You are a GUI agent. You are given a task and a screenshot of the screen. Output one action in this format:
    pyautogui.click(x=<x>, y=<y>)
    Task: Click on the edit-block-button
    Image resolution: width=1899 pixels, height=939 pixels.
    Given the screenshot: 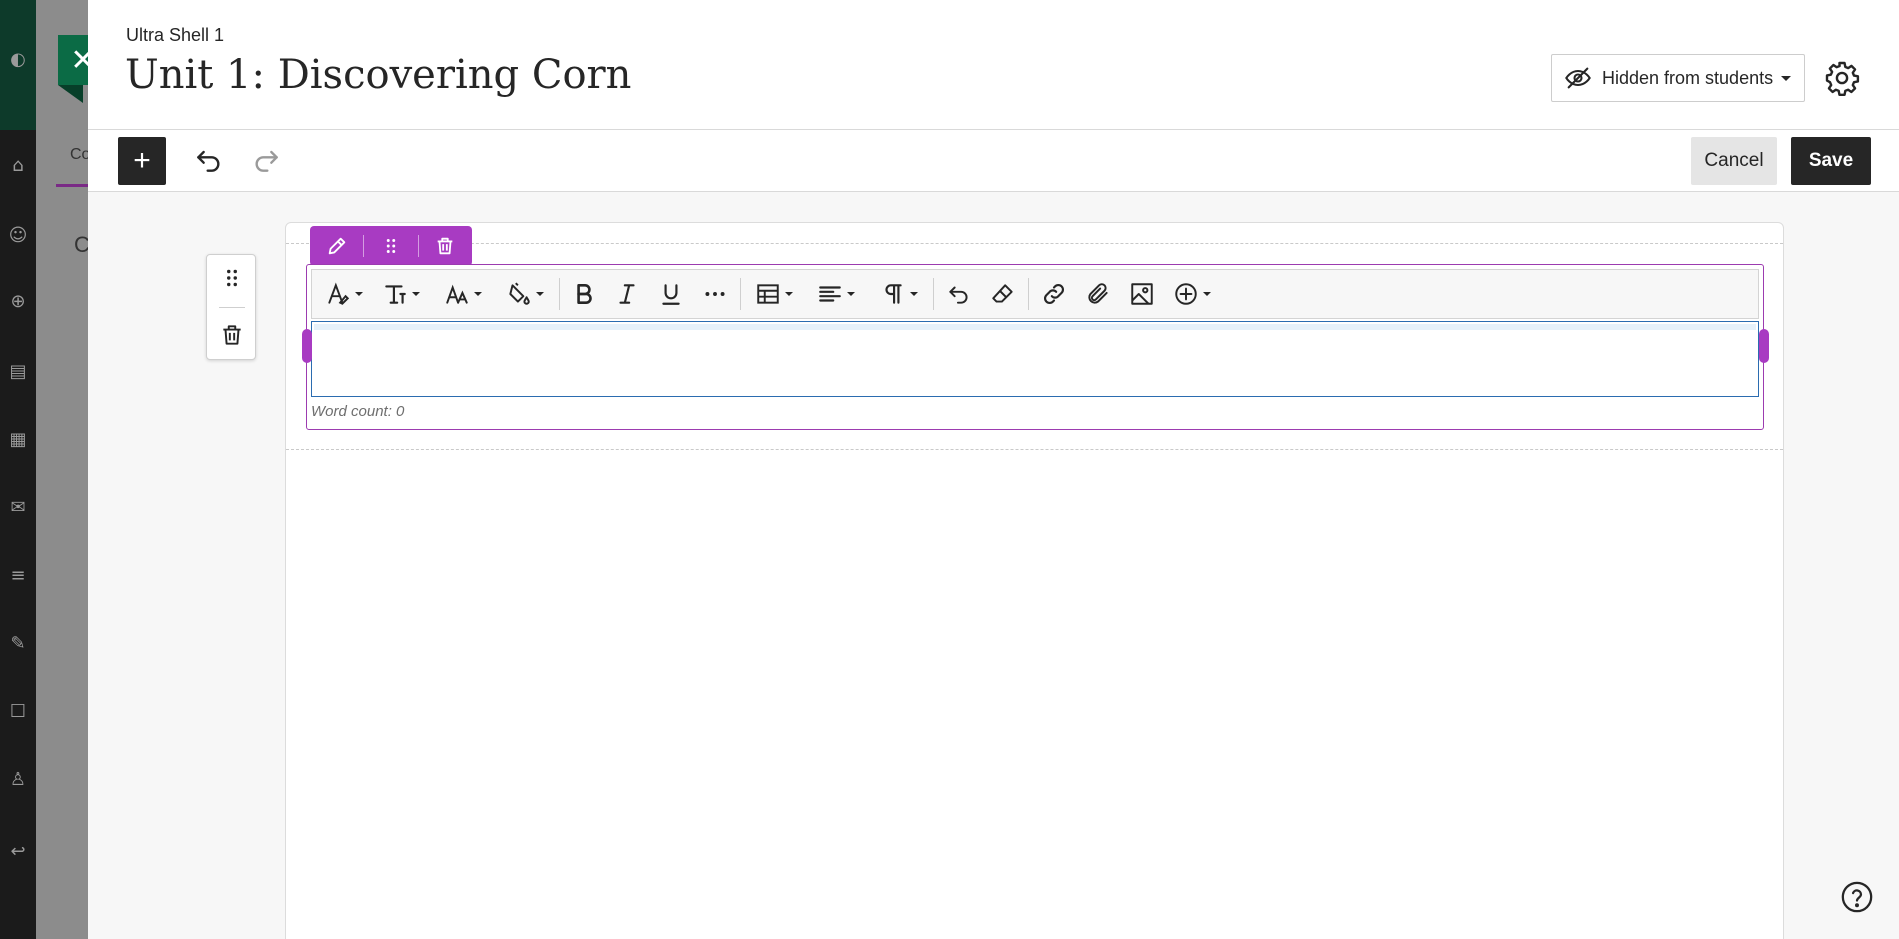 What is the action you would take?
    pyautogui.click(x=336, y=246)
    